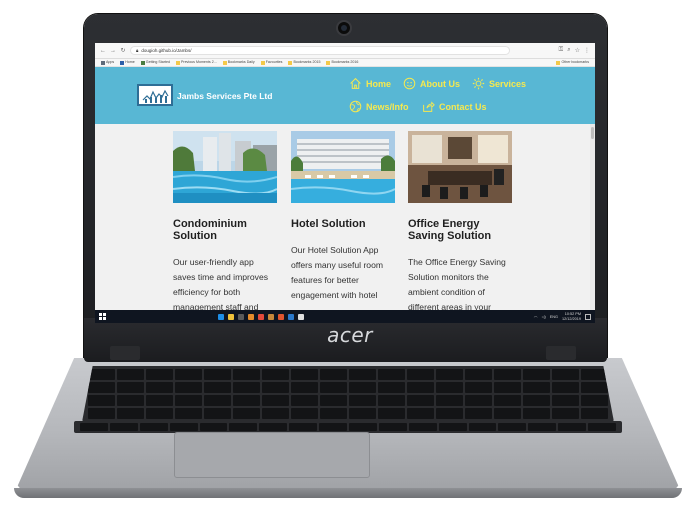  What do you see at coordinates (320, 50) in the screenshot?
I see `address-bar: 🔒︎ dougioh.github.io/Jambs/` at bounding box center [320, 50].